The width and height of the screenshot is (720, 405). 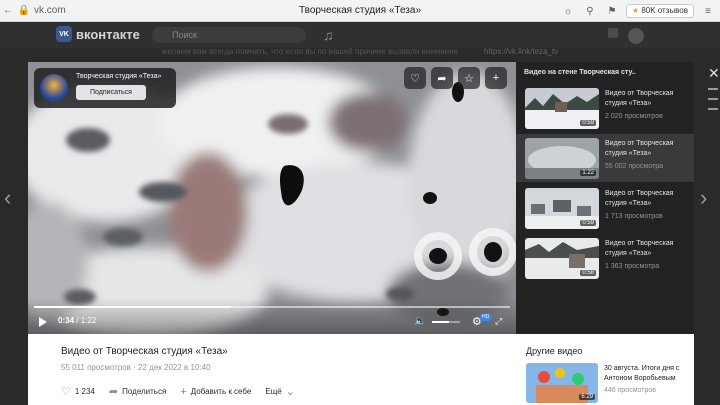 I want to click on back-icon: ←, so click(x=8, y=11).